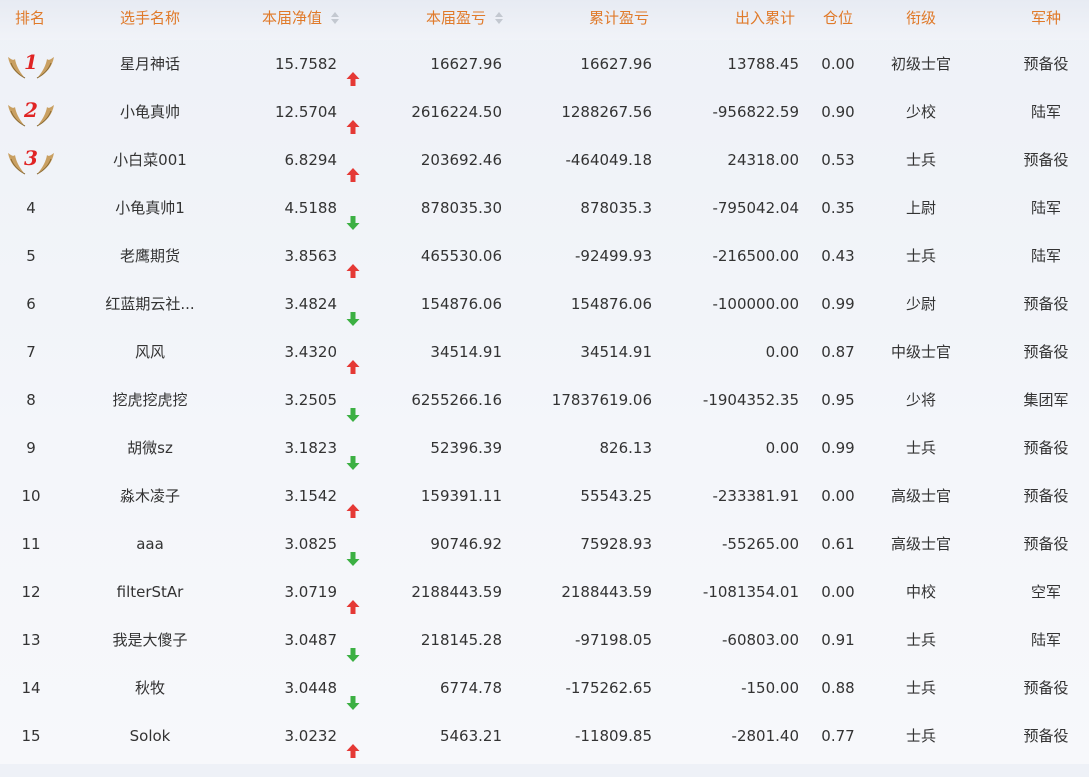 This screenshot has height=777, width=1089. What do you see at coordinates (544, 352) in the screenshot?
I see `table-row: 7 风风 3.4320 34514.91 34514.91 0.00 0.87 中级士官 预备役` at bounding box center [544, 352].